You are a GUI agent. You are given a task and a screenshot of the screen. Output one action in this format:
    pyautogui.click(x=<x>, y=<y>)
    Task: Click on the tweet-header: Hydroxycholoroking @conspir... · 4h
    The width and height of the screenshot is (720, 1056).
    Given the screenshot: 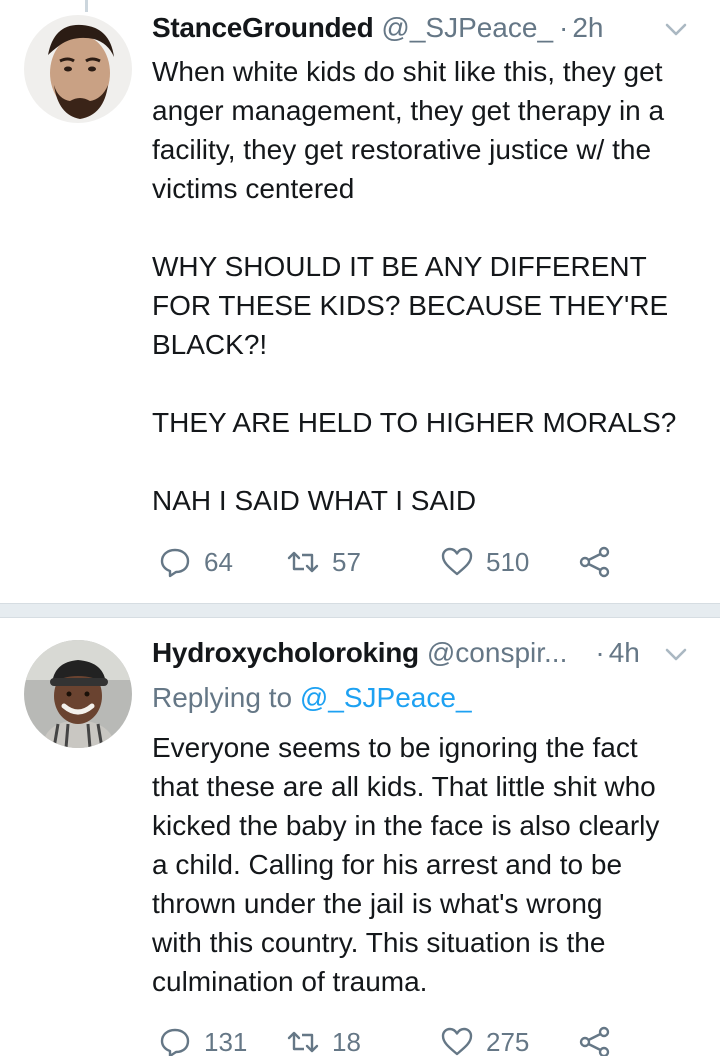 What is the action you would take?
    pyautogui.click(x=421, y=655)
    